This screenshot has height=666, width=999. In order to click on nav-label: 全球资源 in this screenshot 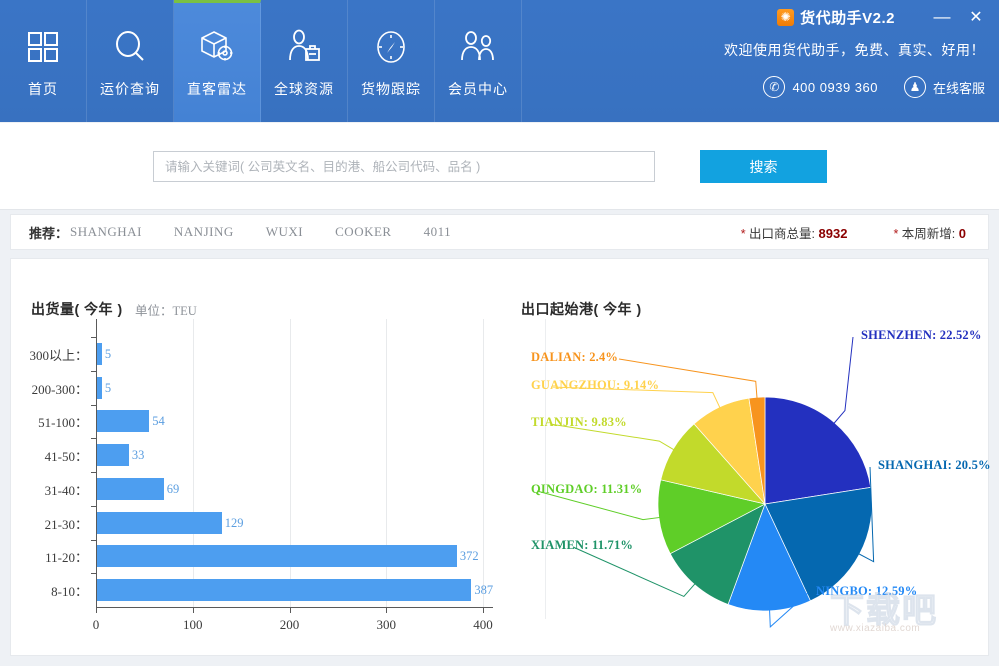, I will do `click(304, 88)`.